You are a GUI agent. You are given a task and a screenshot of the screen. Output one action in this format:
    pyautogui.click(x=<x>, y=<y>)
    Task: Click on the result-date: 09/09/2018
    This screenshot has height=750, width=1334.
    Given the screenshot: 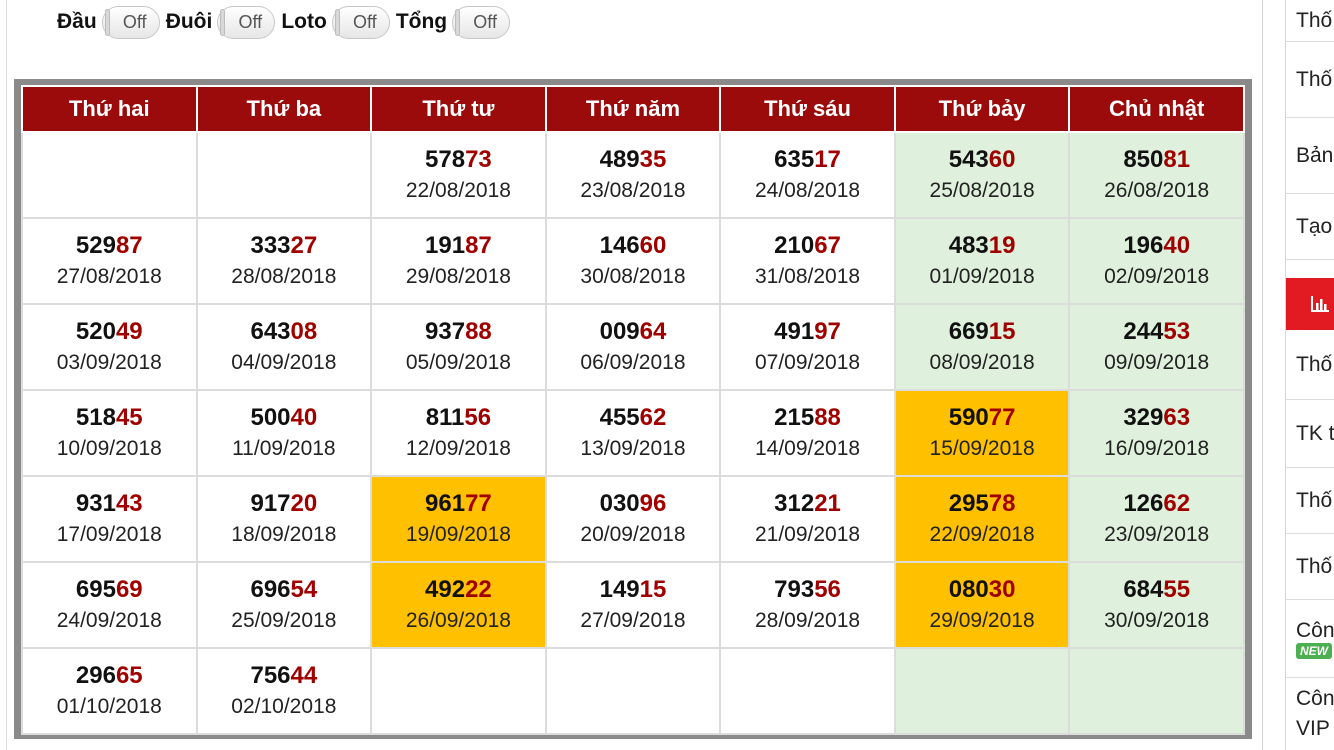 What is the action you would take?
    pyautogui.click(x=1157, y=362)
    